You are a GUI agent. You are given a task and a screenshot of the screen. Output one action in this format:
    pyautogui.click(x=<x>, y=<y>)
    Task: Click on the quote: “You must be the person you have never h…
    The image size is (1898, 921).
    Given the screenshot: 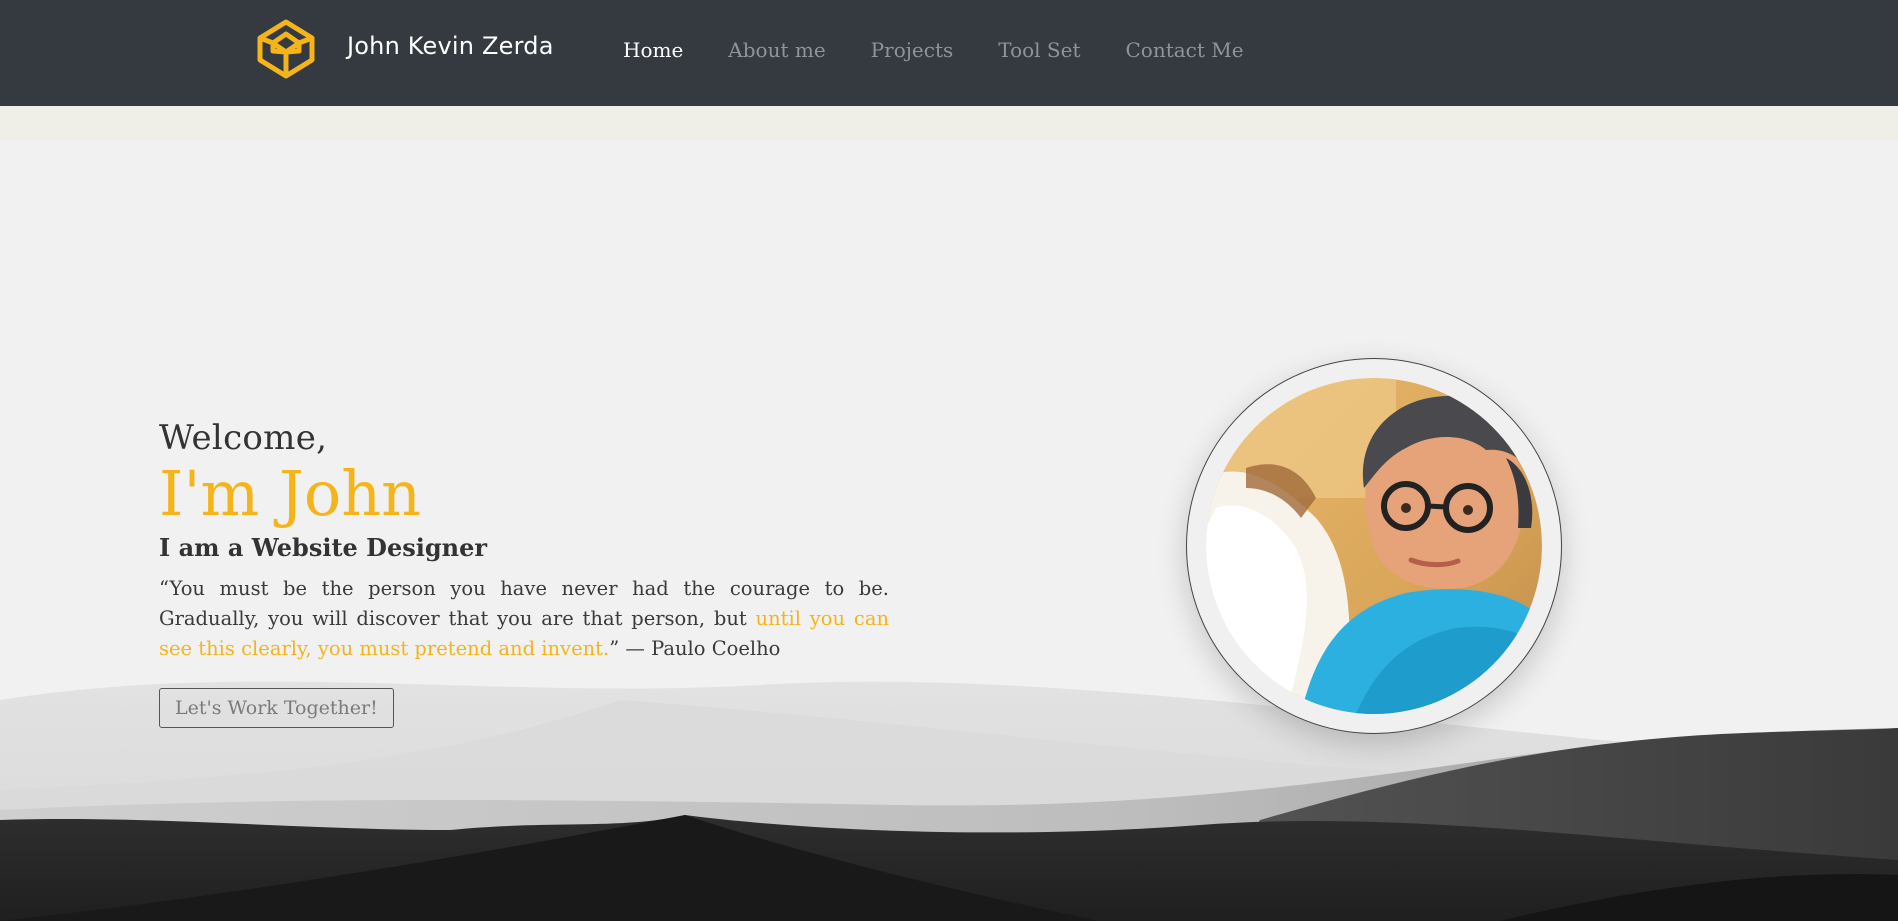 What is the action you would take?
    pyautogui.click(x=524, y=619)
    